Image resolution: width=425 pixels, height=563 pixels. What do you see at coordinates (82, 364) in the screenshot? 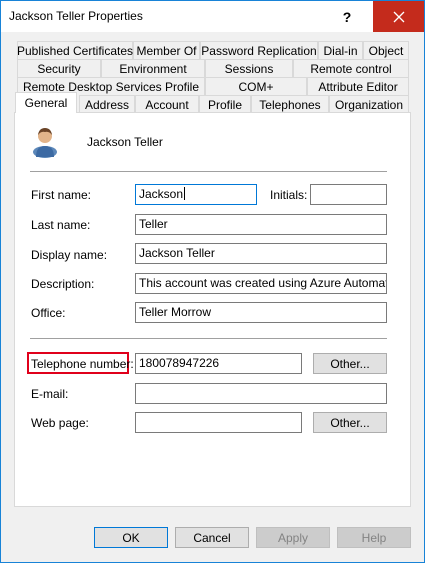
I see `telephone-label: Telephone number:` at bounding box center [82, 364].